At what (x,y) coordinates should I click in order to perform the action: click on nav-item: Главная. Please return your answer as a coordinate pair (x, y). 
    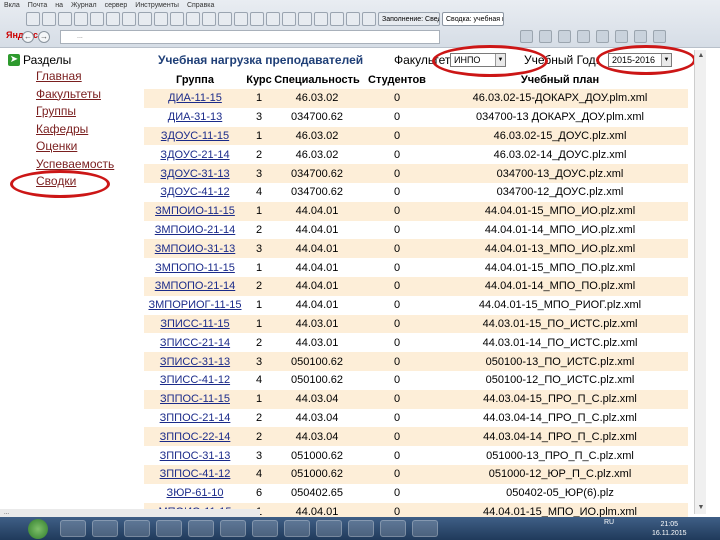
    Looking at the image, I should click on (87, 77).